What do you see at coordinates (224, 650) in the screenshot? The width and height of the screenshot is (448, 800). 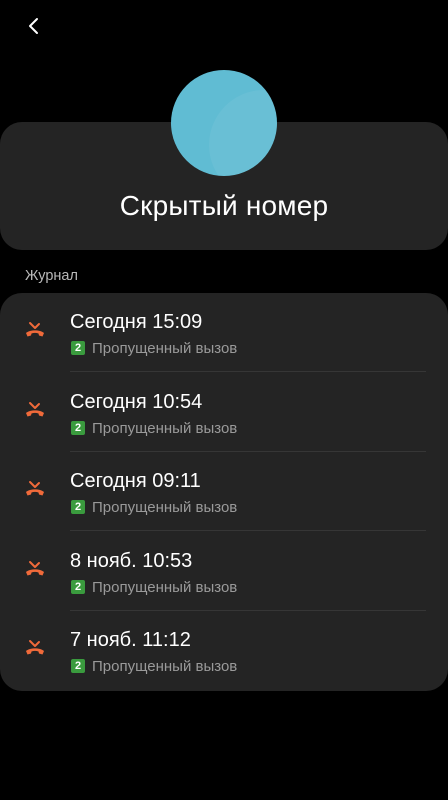 I see `call-log-row: 7 нояб. 11:12 2 Пропущенный вызов` at bounding box center [224, 650].